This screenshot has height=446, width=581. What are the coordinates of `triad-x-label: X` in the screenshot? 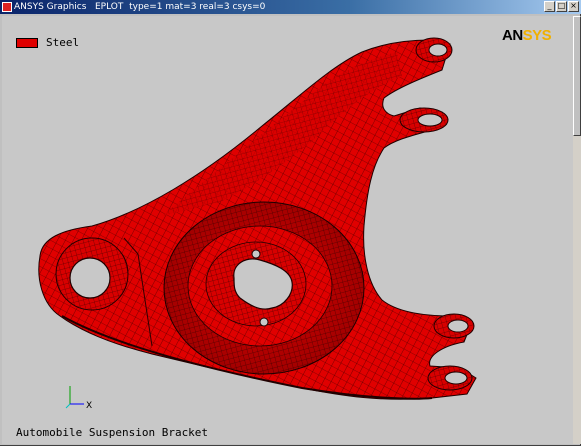 It's located at (89, 405).